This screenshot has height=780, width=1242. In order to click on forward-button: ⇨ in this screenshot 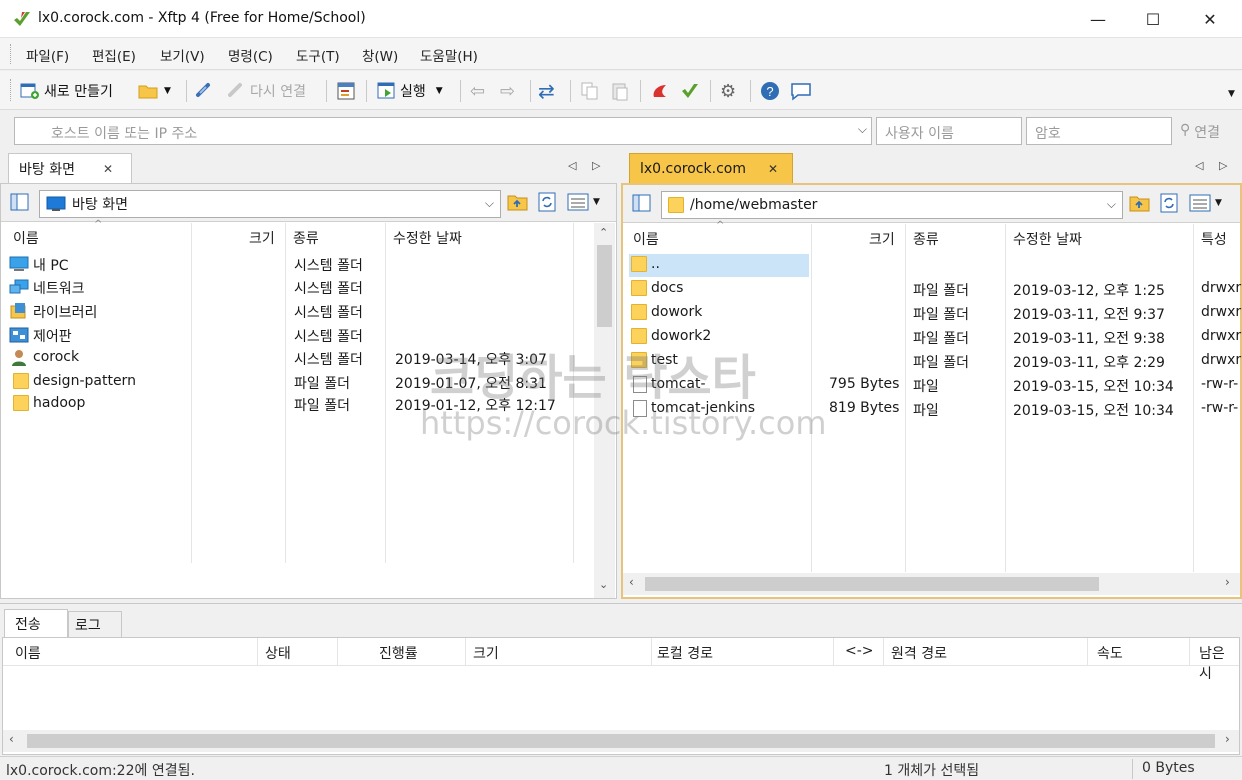, I will do `click(507, 91)`.